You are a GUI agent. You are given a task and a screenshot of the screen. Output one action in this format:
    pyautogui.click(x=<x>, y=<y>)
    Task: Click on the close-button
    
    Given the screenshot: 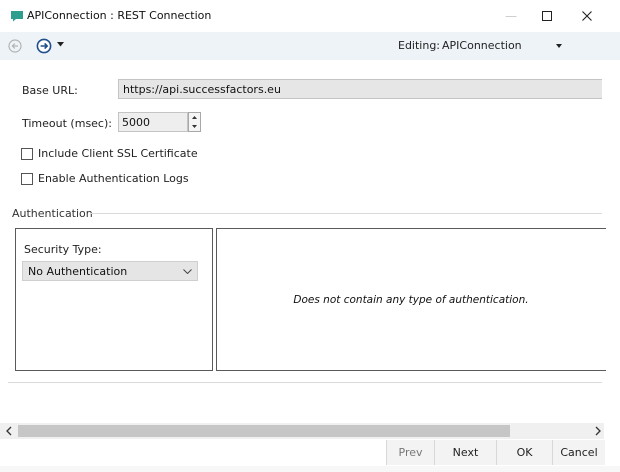 What is the action you would take?
    pyautogui.click(x=587, y=16)
    